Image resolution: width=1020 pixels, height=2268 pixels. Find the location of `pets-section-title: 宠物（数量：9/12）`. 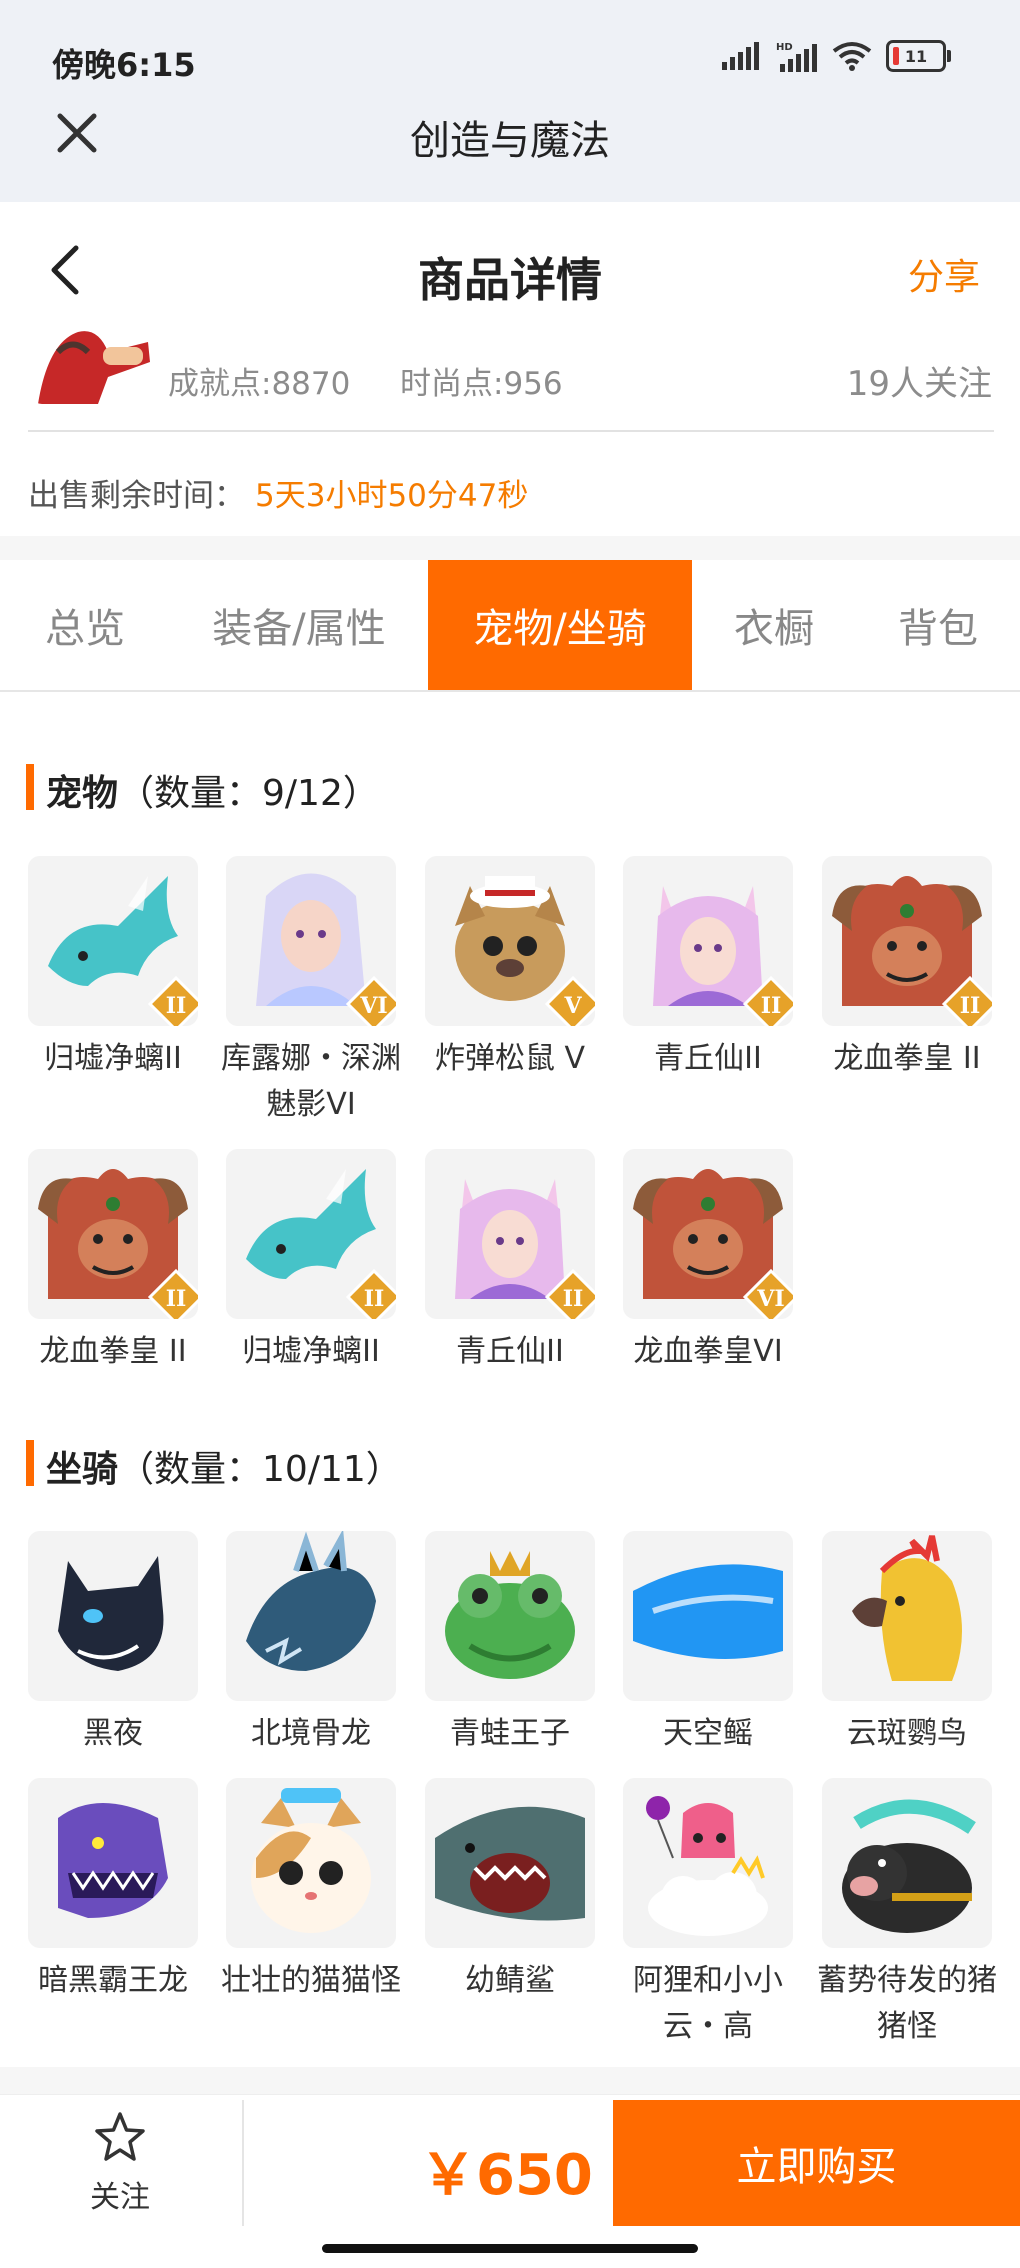

pets-section-title: 宠物（数量：9/12） is located at coordinates (212, 790).